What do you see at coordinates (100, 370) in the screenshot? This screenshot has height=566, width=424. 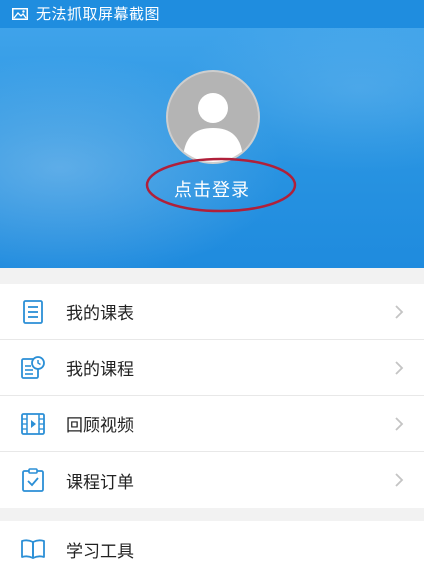 I see `menu-item-label: 我的课程` at bounding box center [100, 370].